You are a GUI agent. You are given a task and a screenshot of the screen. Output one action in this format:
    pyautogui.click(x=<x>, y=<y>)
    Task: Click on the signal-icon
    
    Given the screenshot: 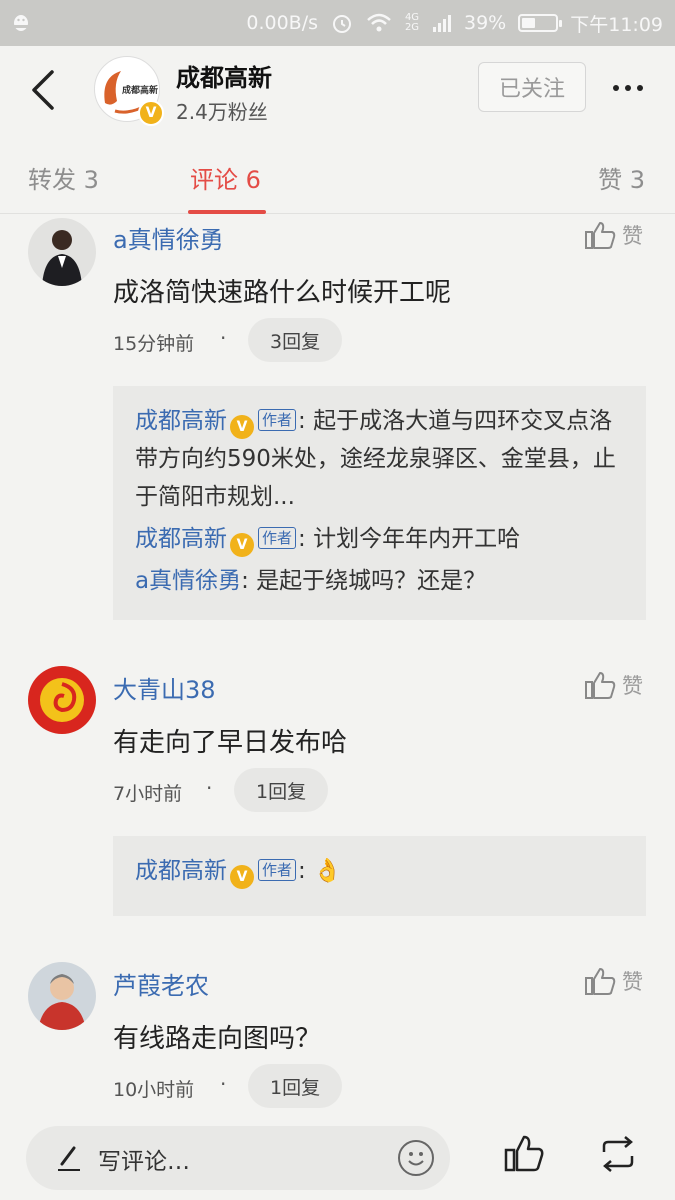 What is the action you would take?
    pyautogui.click(x=442, y=23)
    